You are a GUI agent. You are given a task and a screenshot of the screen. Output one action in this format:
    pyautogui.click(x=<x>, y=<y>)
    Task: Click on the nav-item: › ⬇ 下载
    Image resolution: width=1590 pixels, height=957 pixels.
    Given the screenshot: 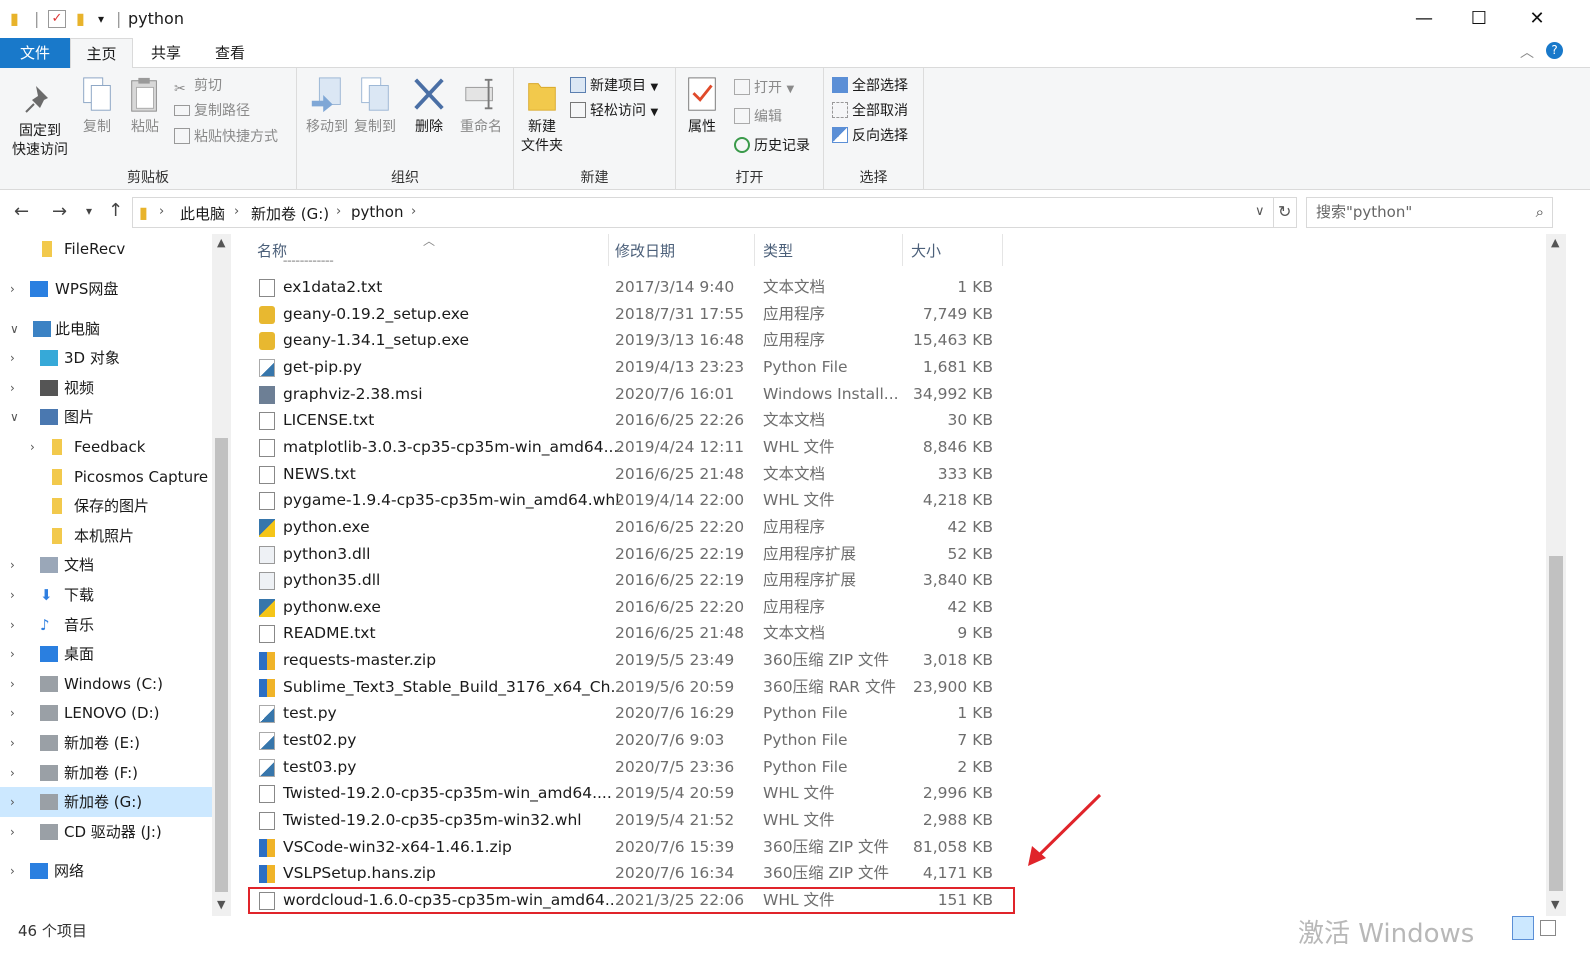 What is the action you would take?
    pyautogui.click(x=106, y=595)
    